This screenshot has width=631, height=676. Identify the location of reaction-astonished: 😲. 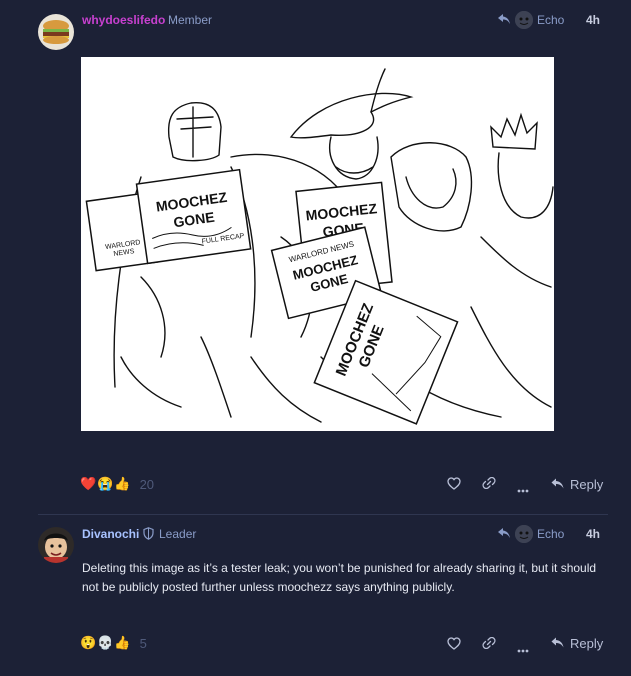
(88, 643).